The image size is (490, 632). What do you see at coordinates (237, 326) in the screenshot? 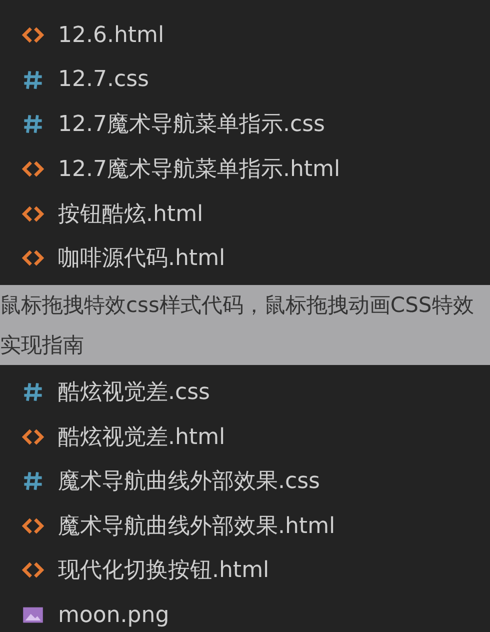
I see `caption-text: 鼠标拖拽特效css样式代码，鼠标拖拽动画CSS特效实现指南` at bounding box center [237, 326].